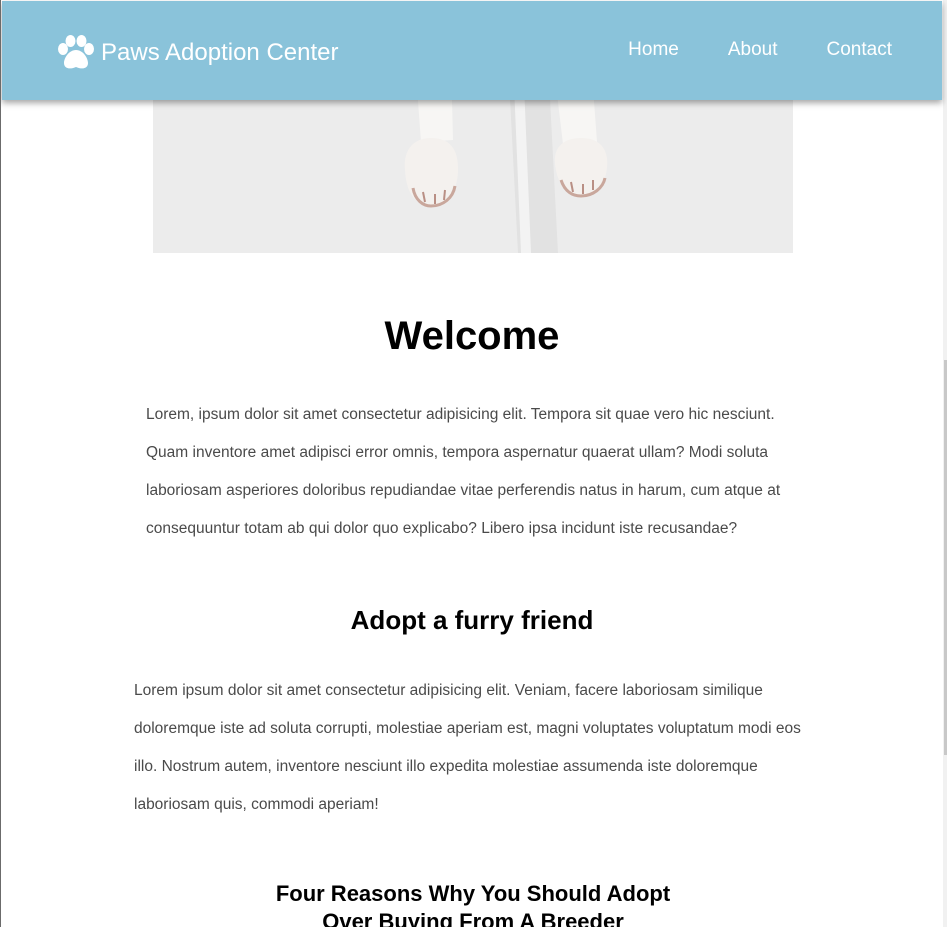 This screenshot has height=927, width=947. What do you see at coordinates (472, 336) in the screenshot?
I see `welcome-heading: Welcome` at bounding box center [472, 336].